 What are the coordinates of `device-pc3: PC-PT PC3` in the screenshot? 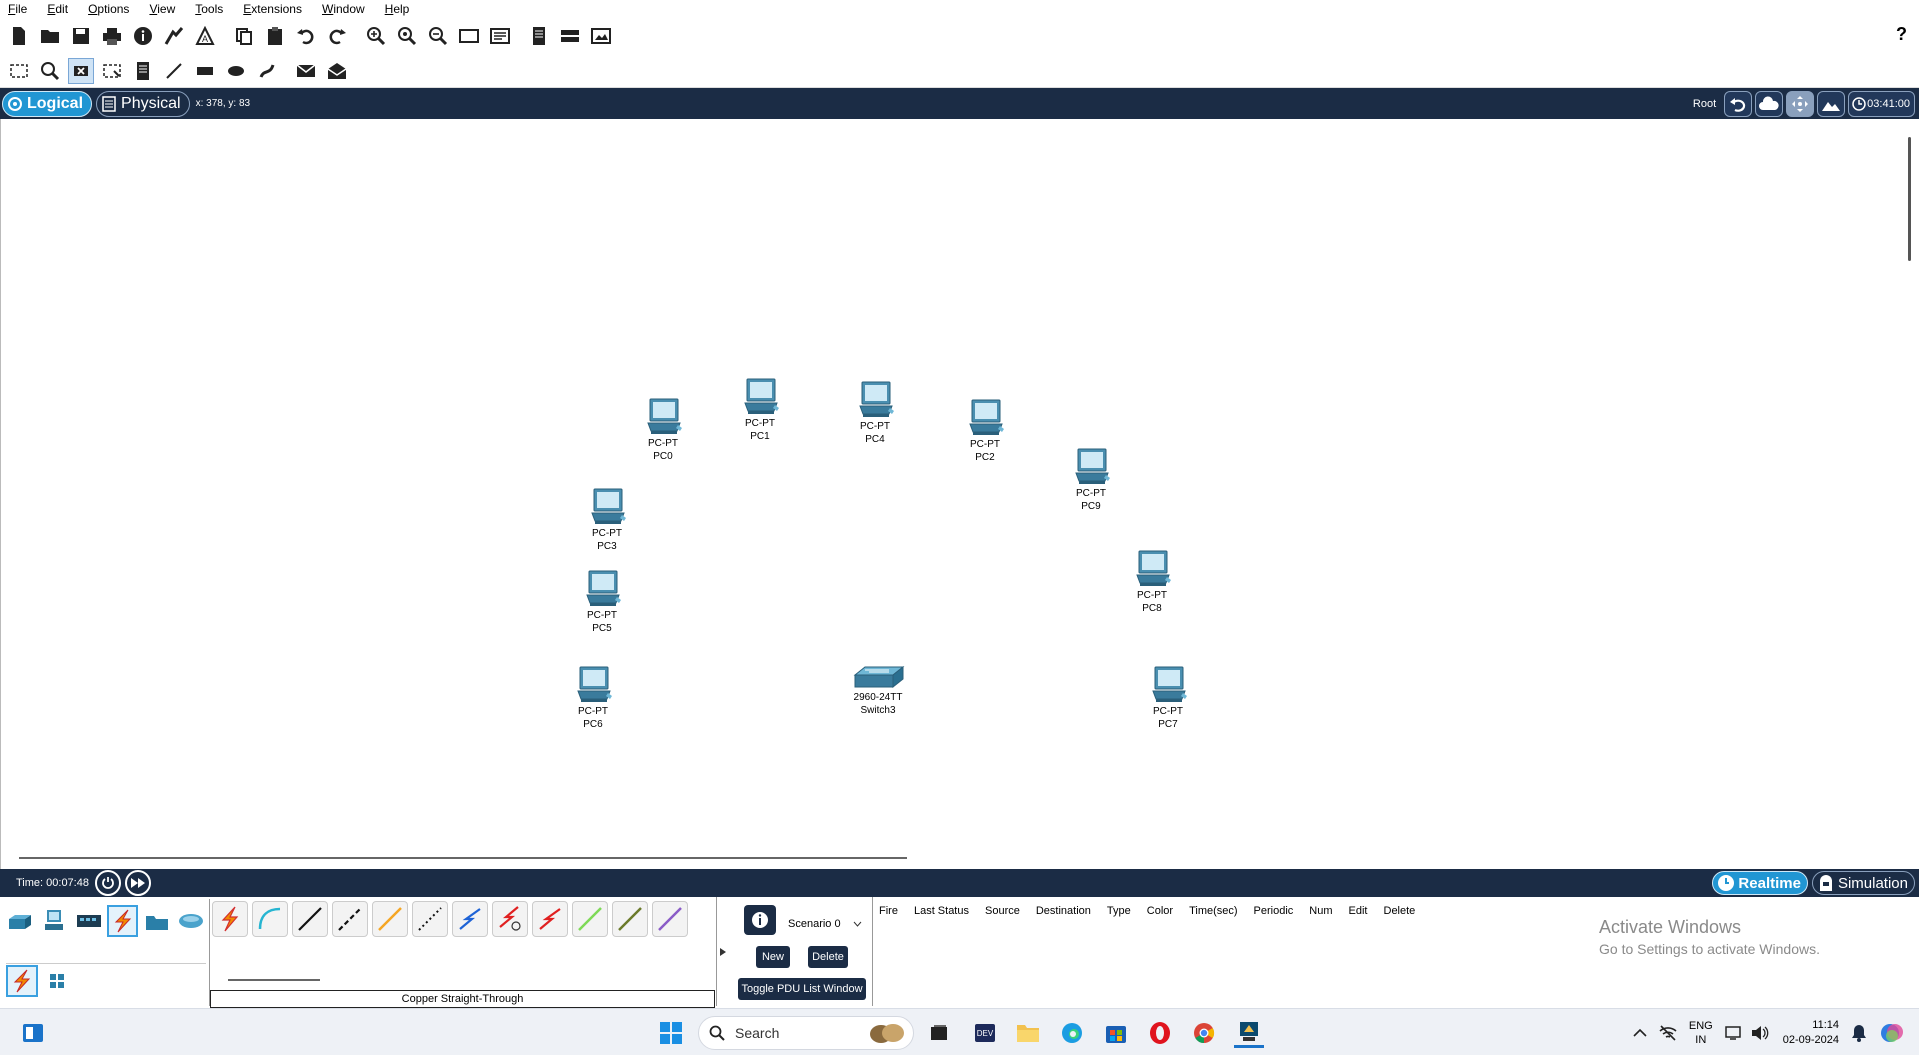 It's located at (607, 520).